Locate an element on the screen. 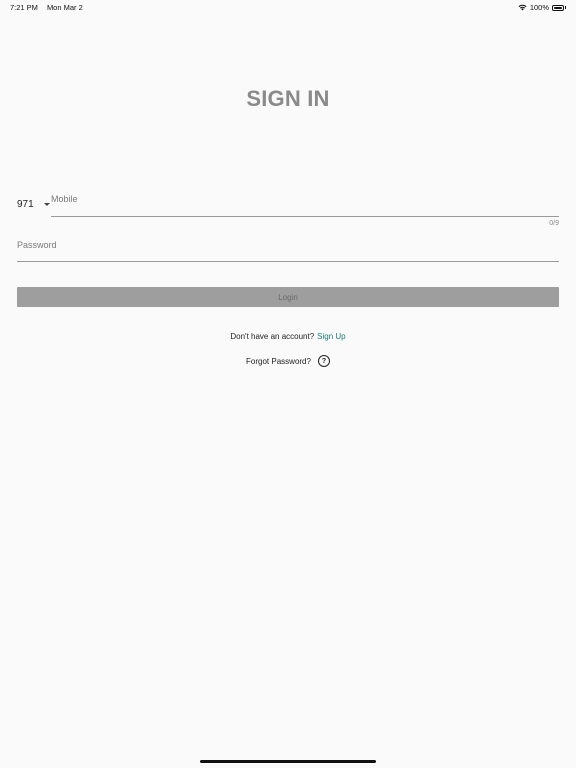 The height and width of the screenshot is (768, 576). status-time: 7:21 PM is located at coordinates (24, 7).